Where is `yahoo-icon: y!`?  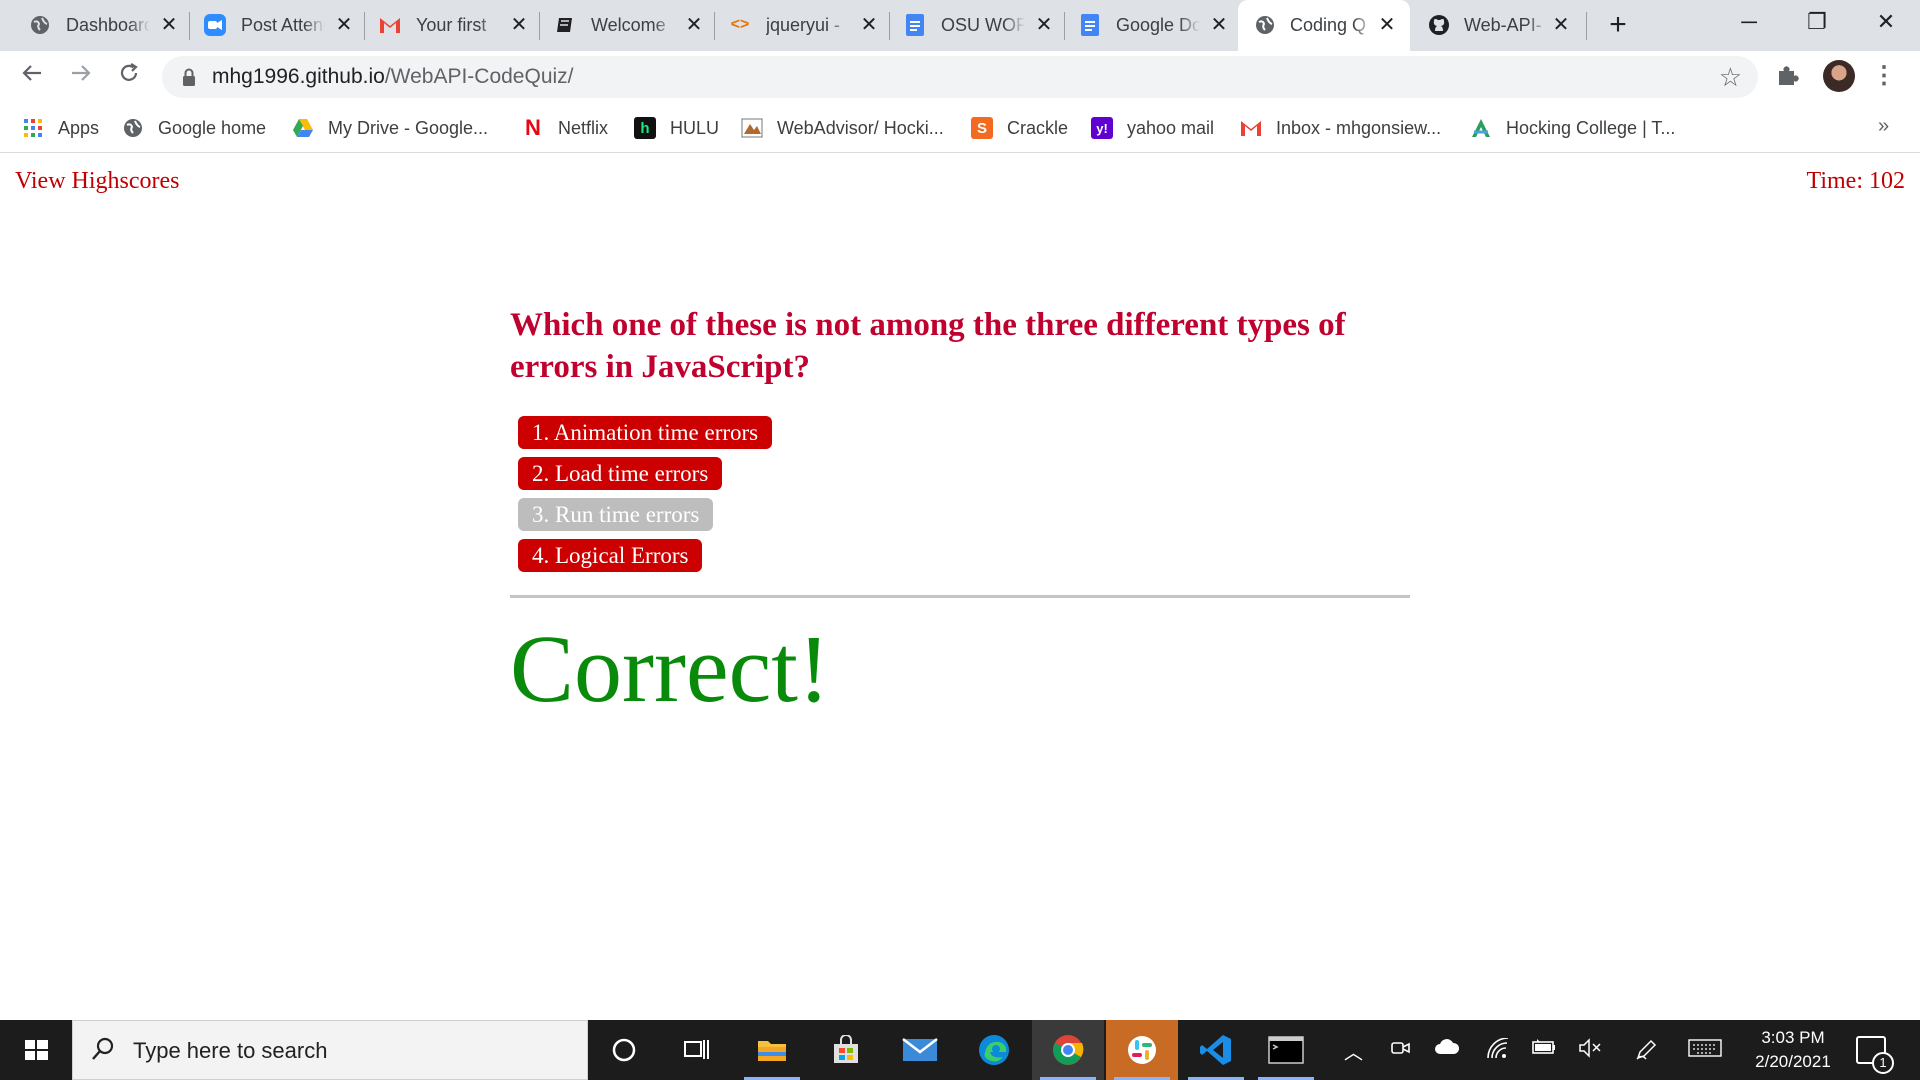 yahoo-icon: y! is located at coordinates (1102, 128).